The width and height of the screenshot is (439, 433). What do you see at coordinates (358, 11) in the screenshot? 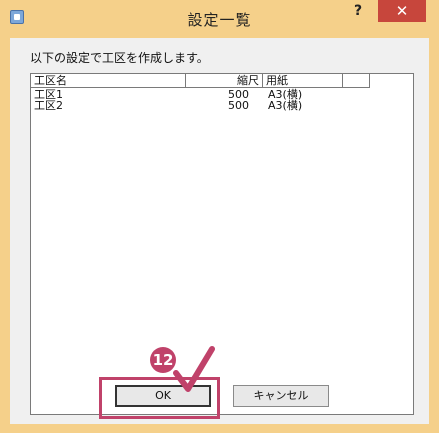
I see `help-button: ?` at bounding box center [358, 11].